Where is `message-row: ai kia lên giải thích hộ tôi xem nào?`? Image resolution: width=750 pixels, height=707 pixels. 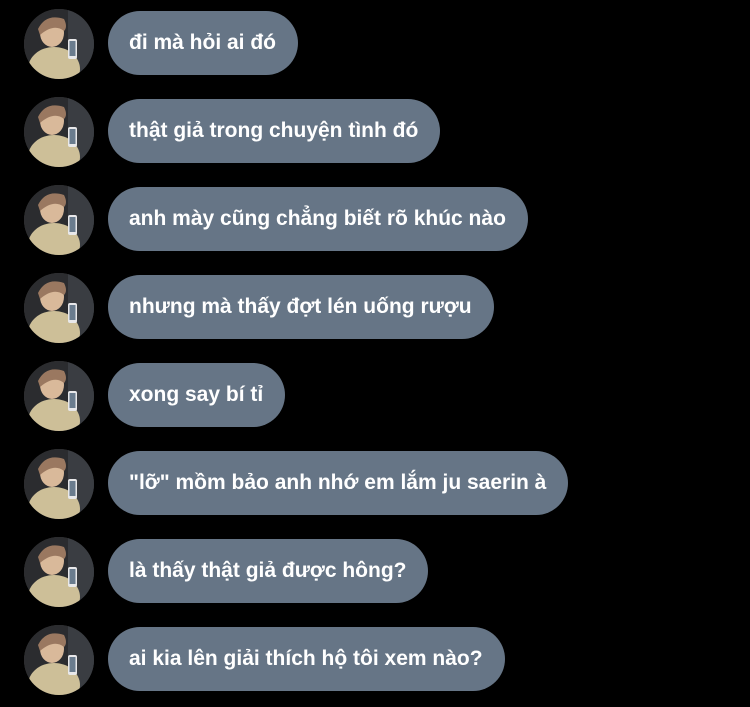 message-row: ai kia lên giải thích hộ tôi xem nào? is located at coordinates (375, 660).